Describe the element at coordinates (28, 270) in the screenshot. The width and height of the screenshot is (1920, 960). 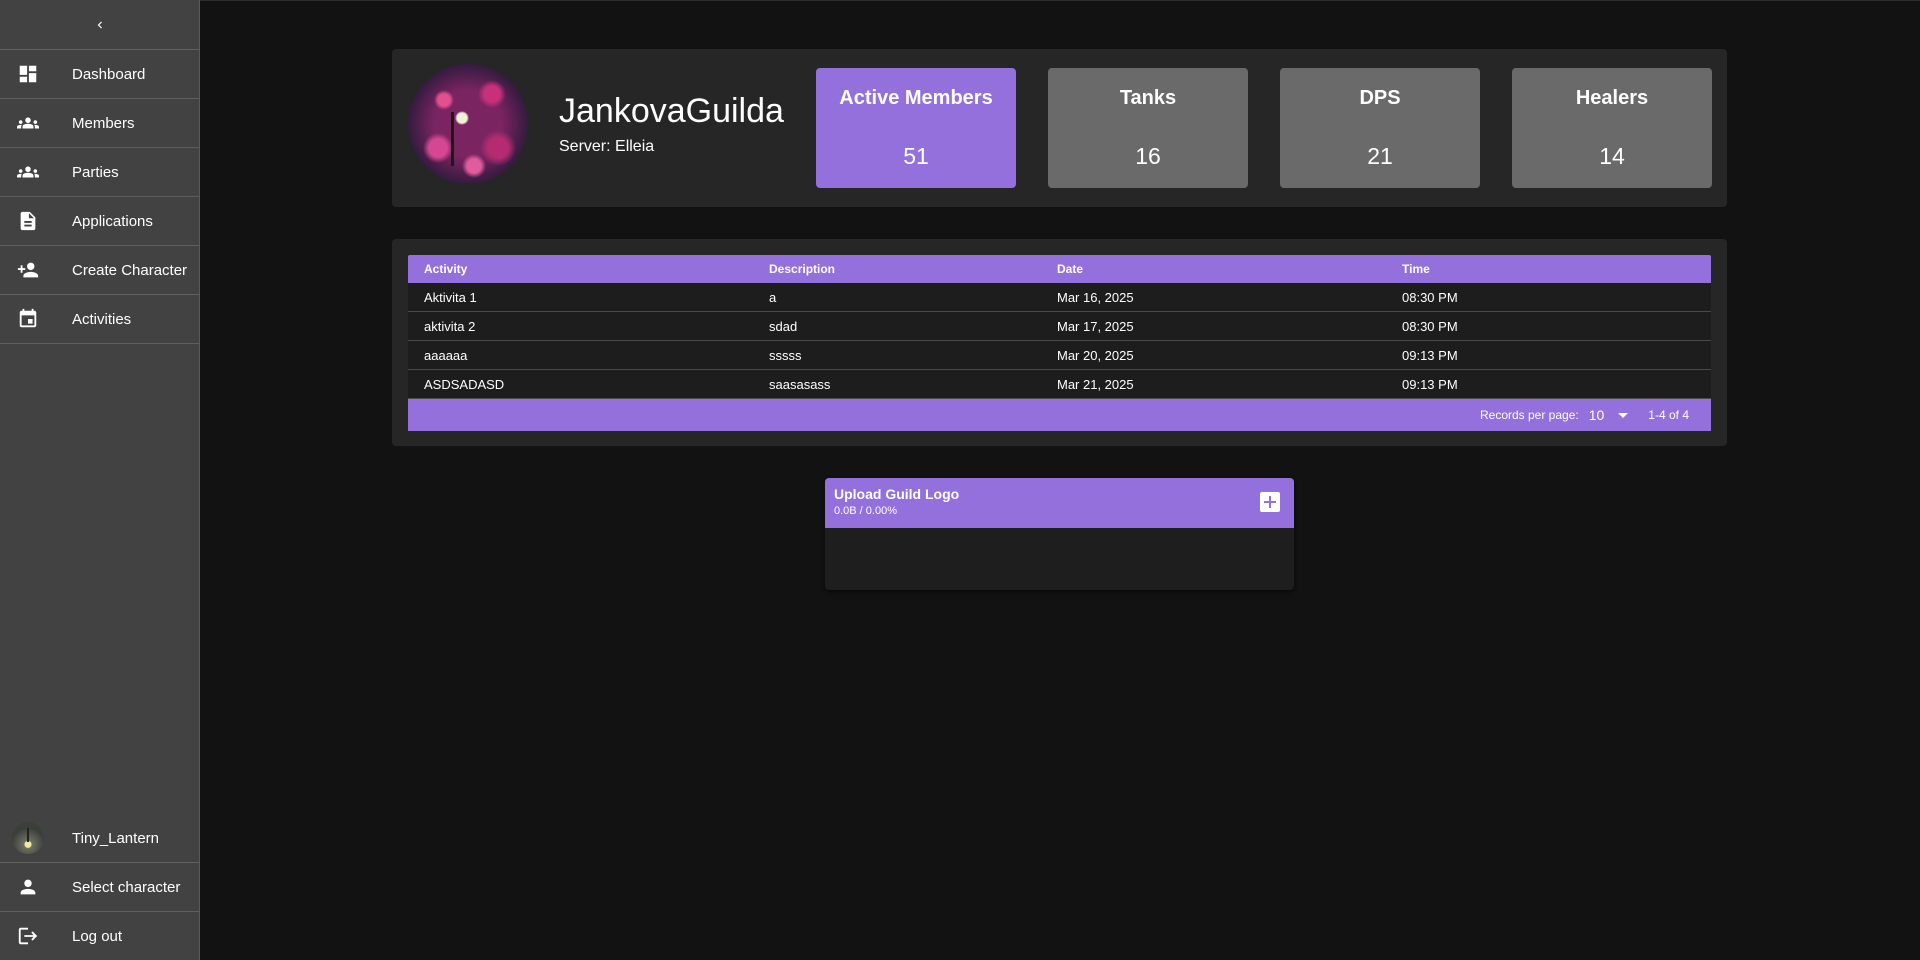
I see `person-add-icon` at that location.